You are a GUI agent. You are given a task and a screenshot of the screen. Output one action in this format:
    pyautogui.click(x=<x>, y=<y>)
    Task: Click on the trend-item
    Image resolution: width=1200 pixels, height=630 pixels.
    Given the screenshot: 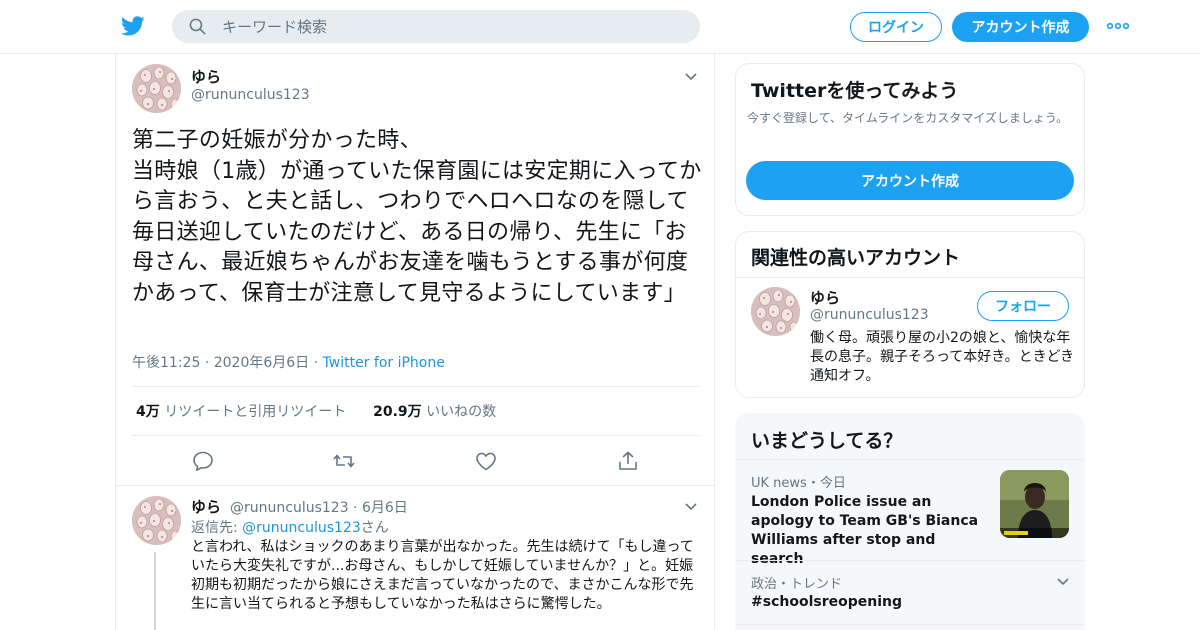 What is the action you would take?
    pyautogui.click(x=910, y=627)
    